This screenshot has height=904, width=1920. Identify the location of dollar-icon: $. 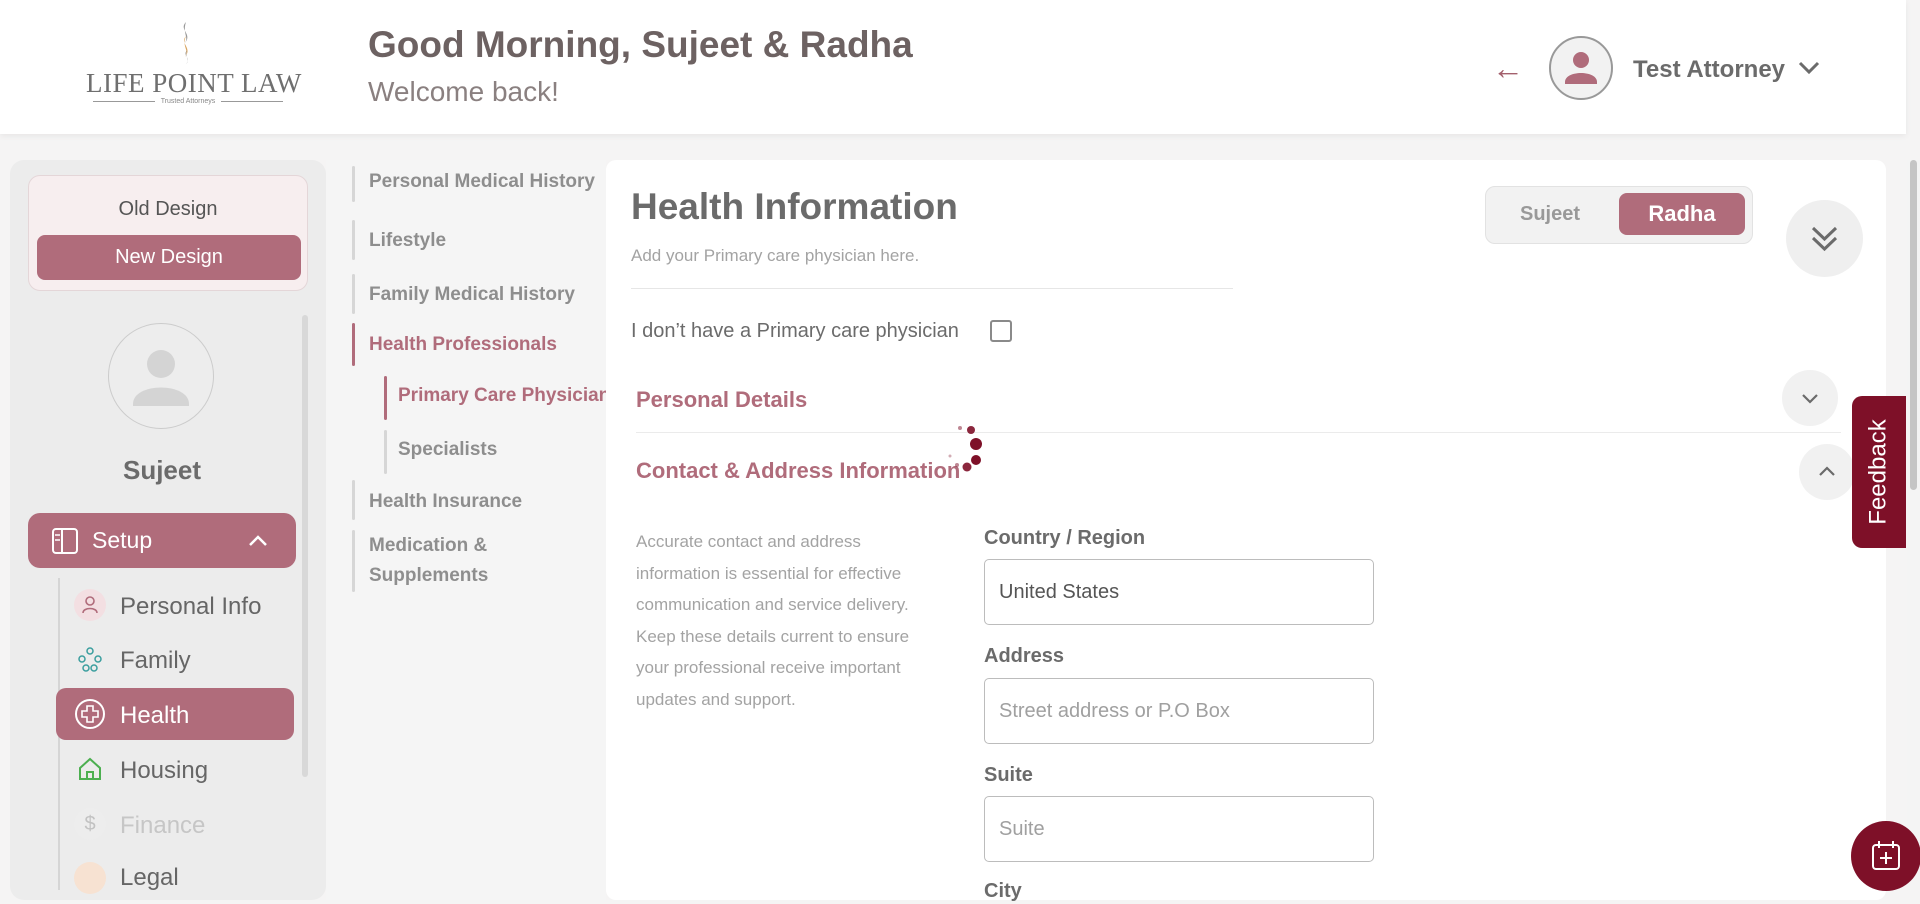
(90, 824).